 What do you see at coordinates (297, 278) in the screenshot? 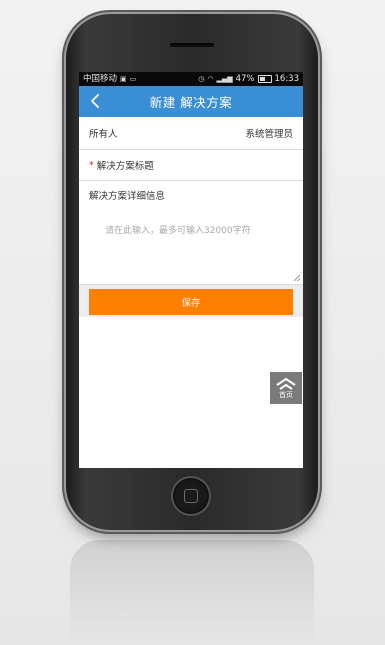
I see `textarea-resize-grip-icon` at bounding box center [297, 278].